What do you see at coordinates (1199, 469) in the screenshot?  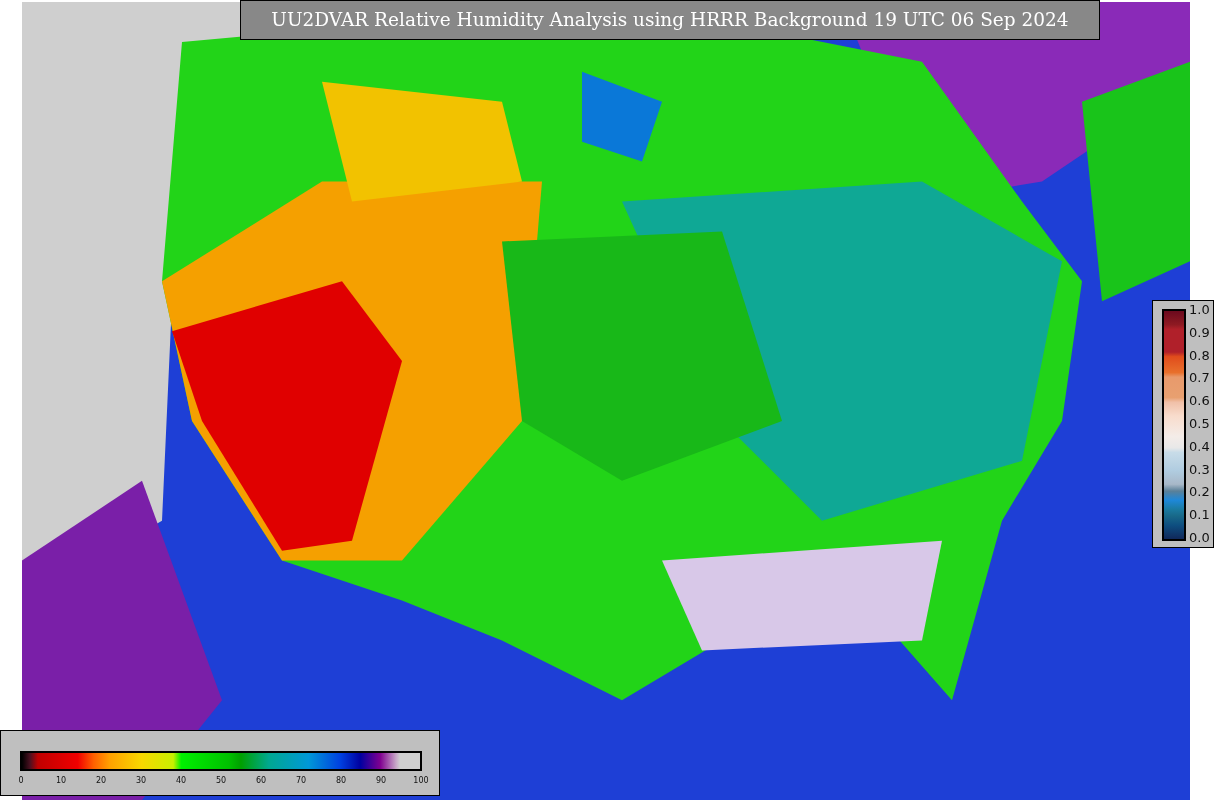 I see `tick-label: 0.3` at bounding box center [1199, 469].